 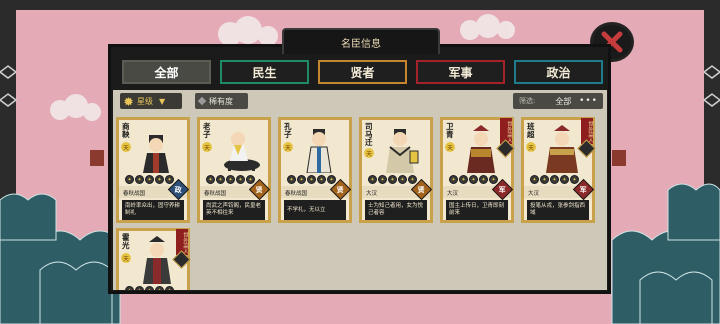 What do you see at coordinates (531, 130) in the screenshot?
I see `card-name: 班超` at bounding box center [531, 130].